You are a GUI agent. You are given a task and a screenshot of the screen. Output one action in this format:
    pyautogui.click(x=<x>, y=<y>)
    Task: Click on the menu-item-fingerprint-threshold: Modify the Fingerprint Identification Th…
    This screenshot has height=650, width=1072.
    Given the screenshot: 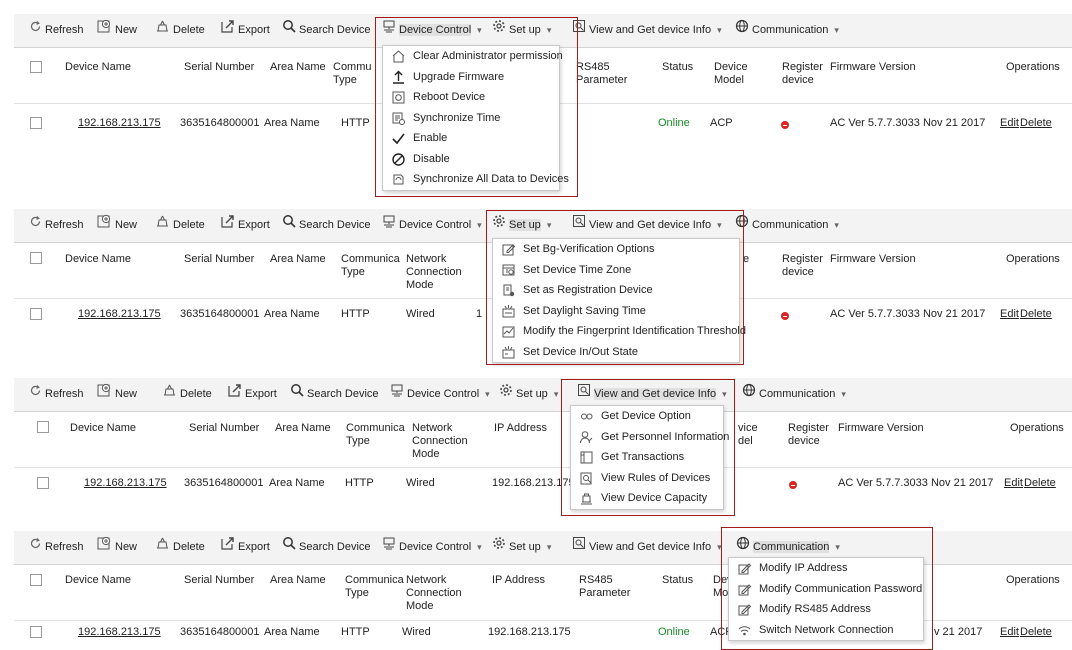 What is the action you would take?
    pyautogui.click(x=619, y=331)
    